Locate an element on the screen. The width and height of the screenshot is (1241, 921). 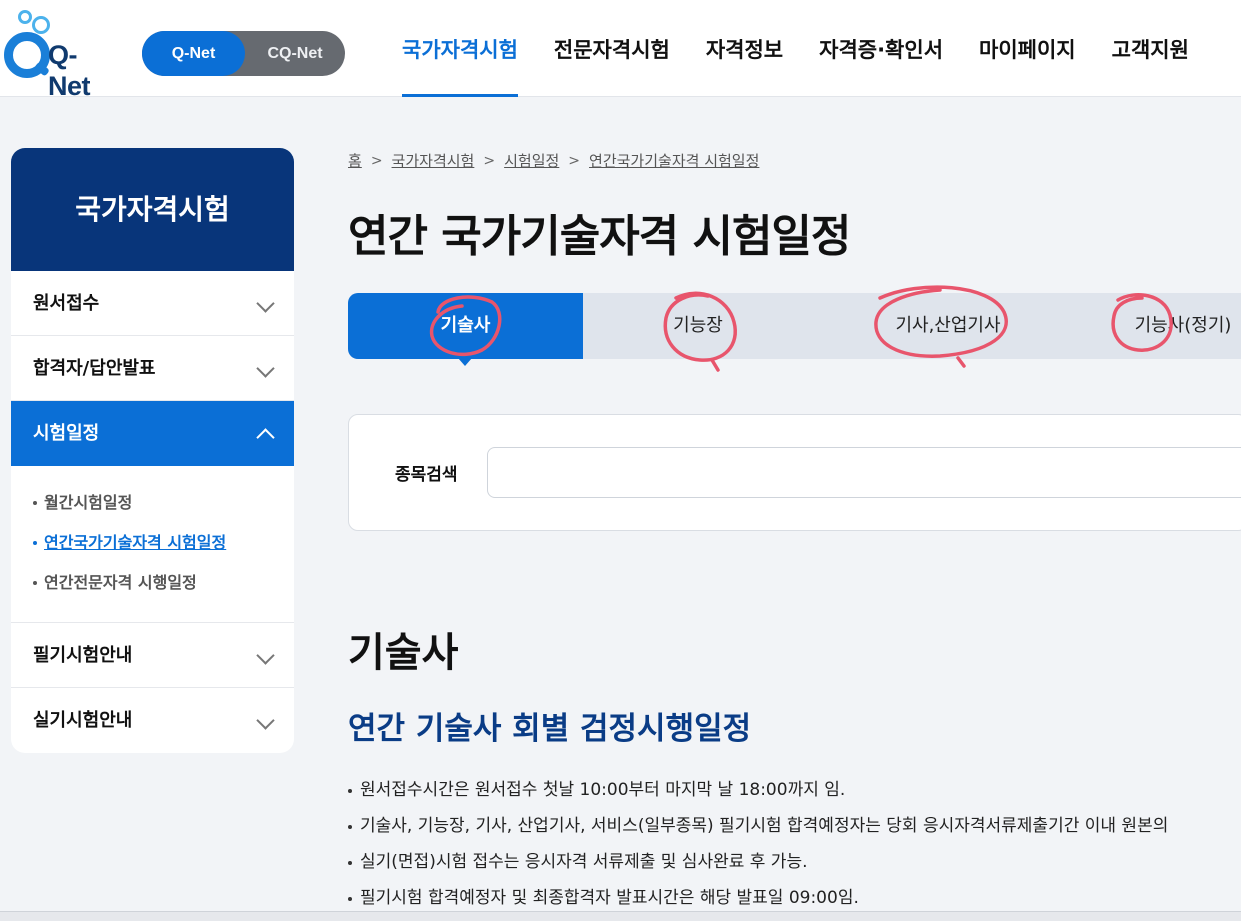
category-tabs: 기술사 기능장 기사,산업기사 기능사(정기) is located at coordinates (794, 329).